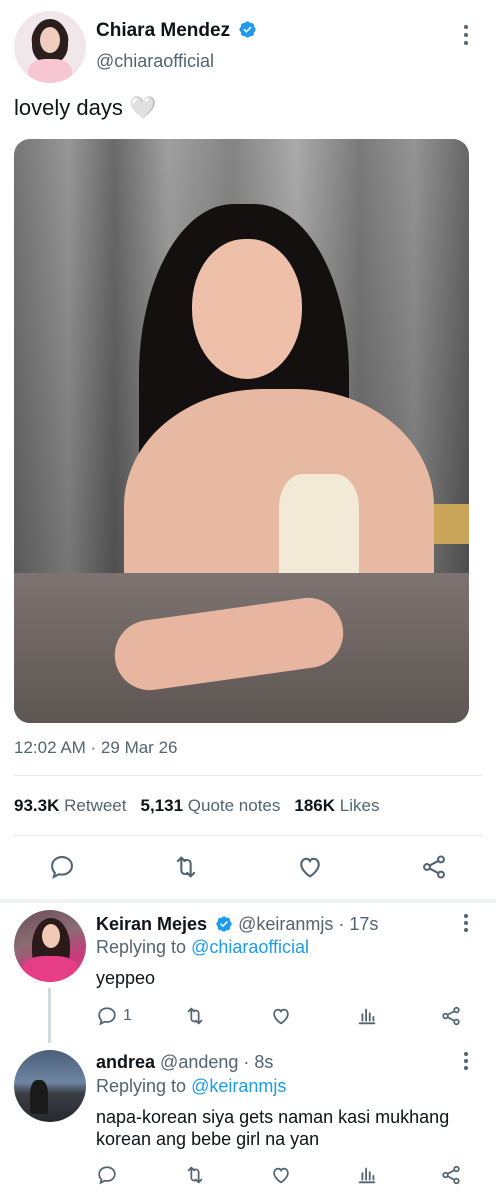 The height and width of the screenshot is (1200, 496). I want to click on reply-header: andrea @andeng · 8s, so click(184, 1062).